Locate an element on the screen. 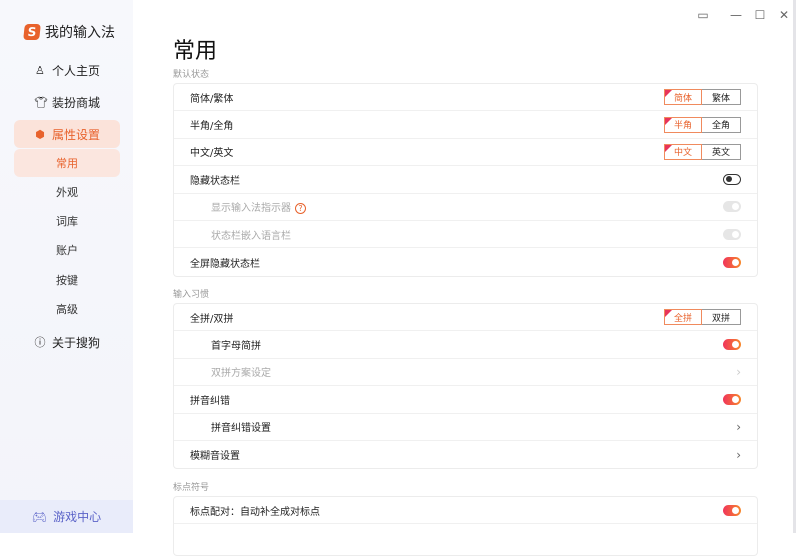 Image resolution: width=800 pixels, height=556 pixels. sidebar-item-label: 外观 is located at coordinates (67, 192).